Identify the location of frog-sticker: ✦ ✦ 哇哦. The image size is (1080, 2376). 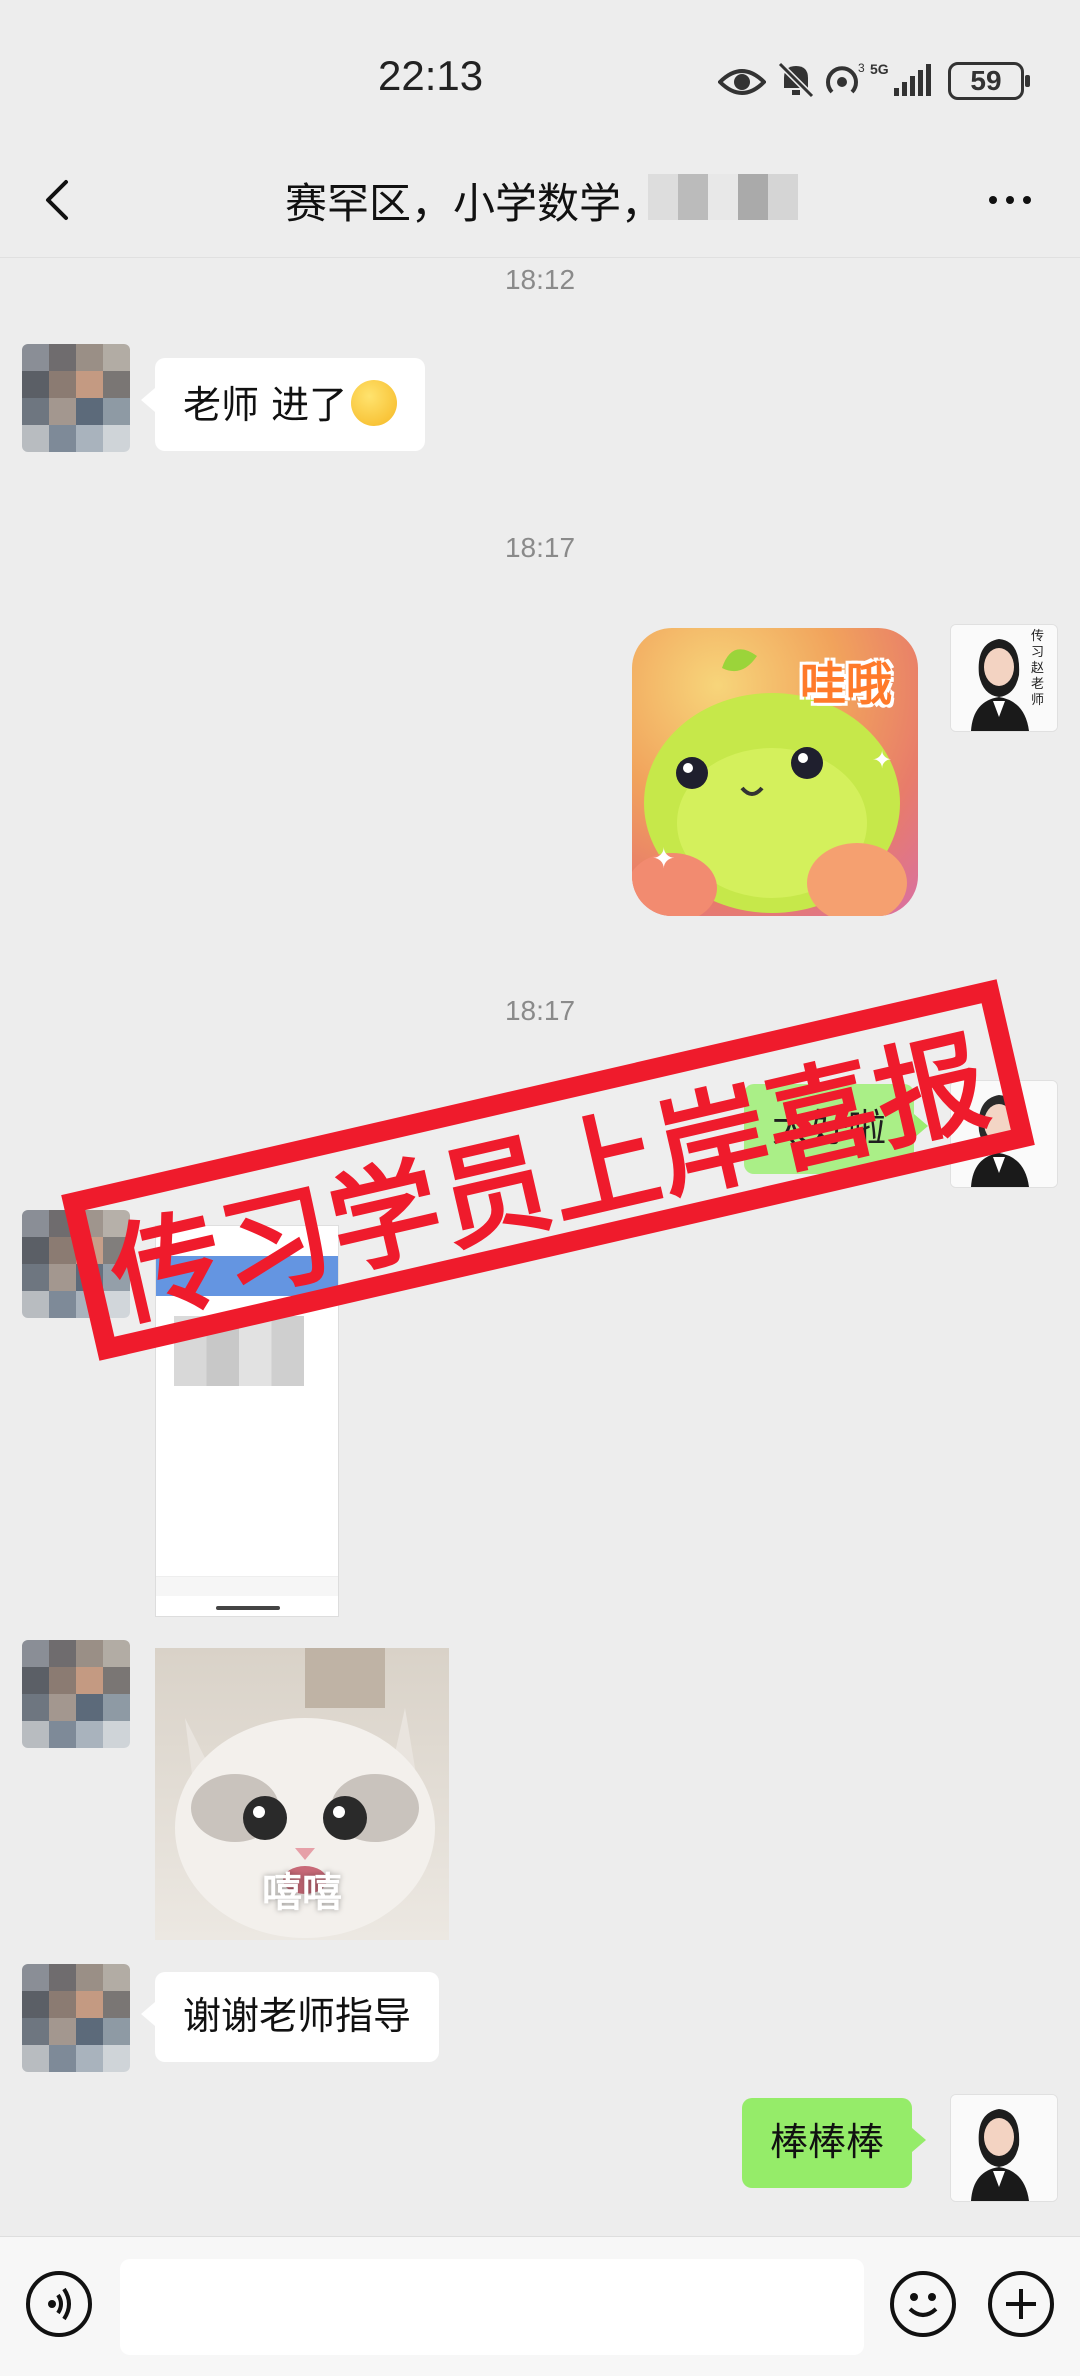
(775, 772).